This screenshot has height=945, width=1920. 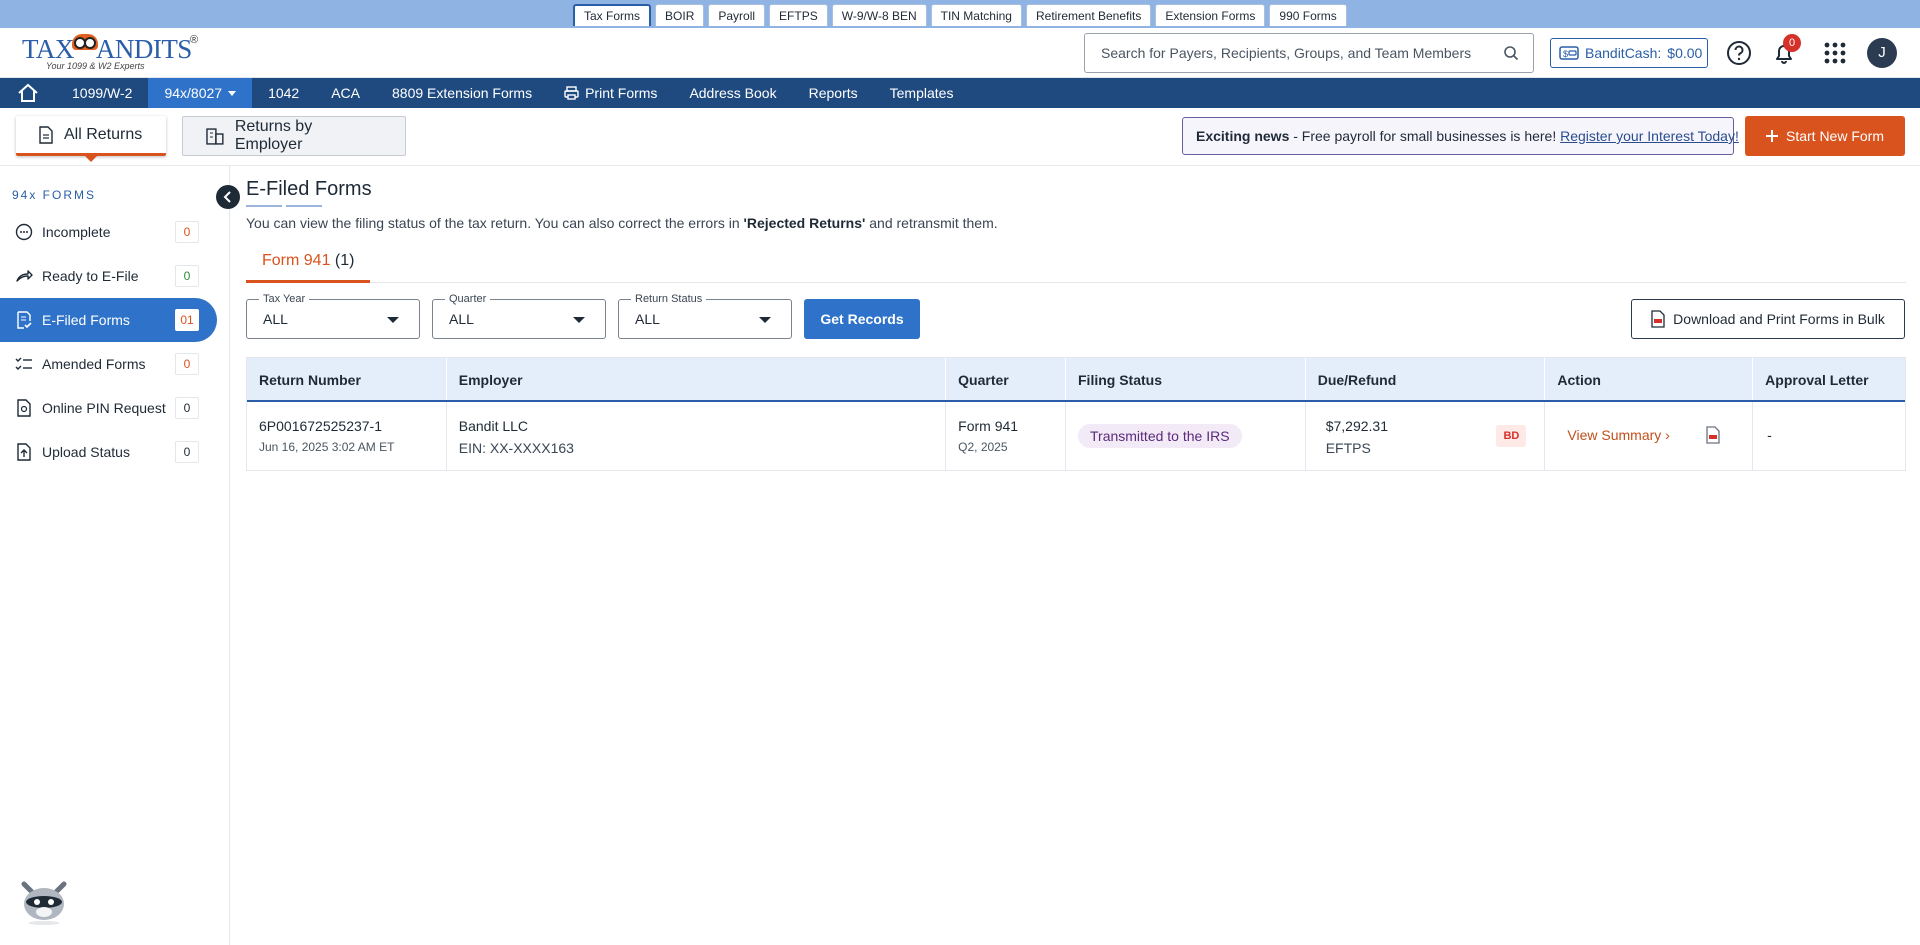 What do you see at coordinates (1186, 379) in the screenshot?
I see `col-filing-status: Filing Status` at bounding box center [1186, 379].